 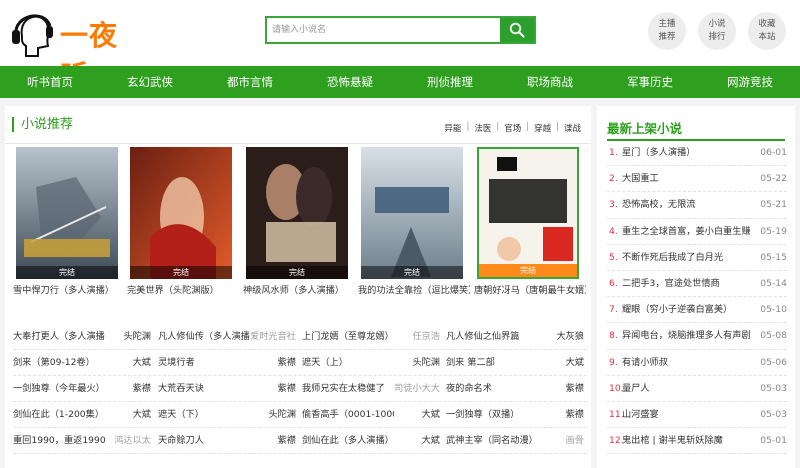 What do you see at coordinates (686, 441) in the screenshot?
I see `book-title: 鬼出棺 | 谢半鬼斩妖除魔` at bounding box center [686, 441].